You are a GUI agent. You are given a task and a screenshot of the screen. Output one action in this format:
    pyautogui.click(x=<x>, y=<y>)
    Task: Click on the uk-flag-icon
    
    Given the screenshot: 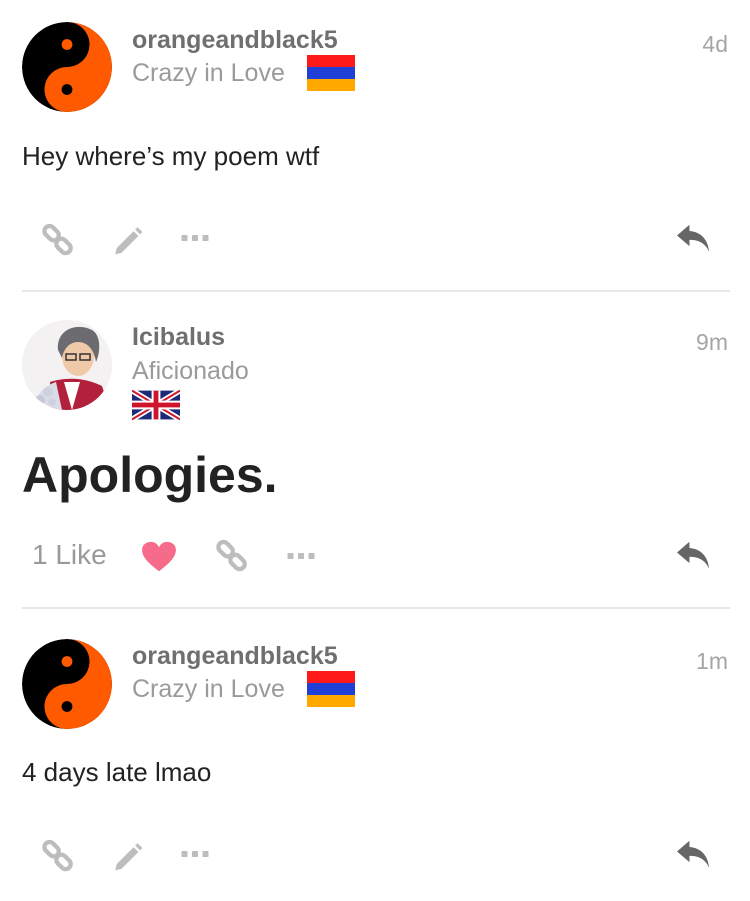 What is the action you would take?
    pyautogui.click(x=156, y=405)
    